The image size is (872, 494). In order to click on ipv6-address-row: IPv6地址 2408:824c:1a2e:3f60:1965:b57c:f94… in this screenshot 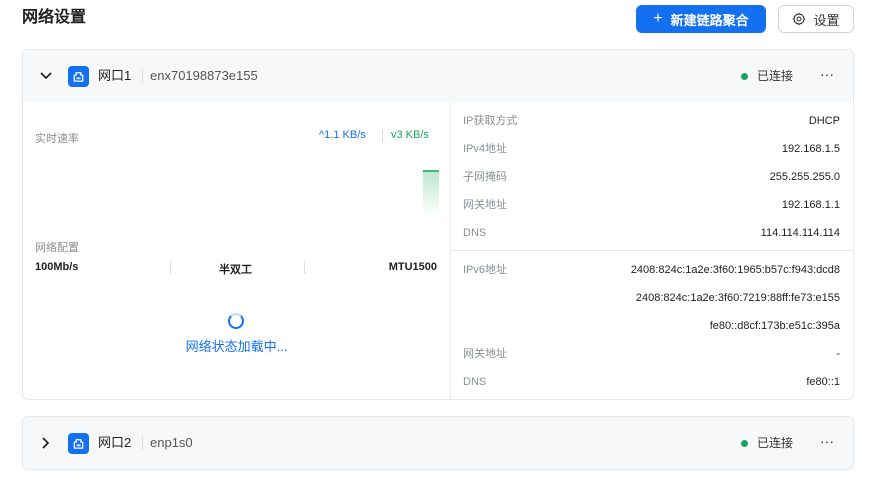, I will do `click(651, 270)`.